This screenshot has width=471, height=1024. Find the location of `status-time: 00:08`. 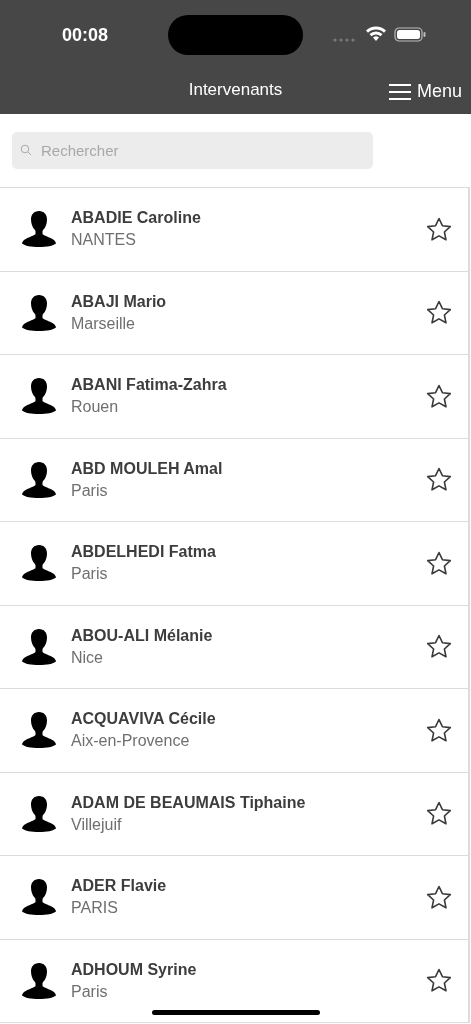

status-time: 00:08 is located at coordinates (85, 35).